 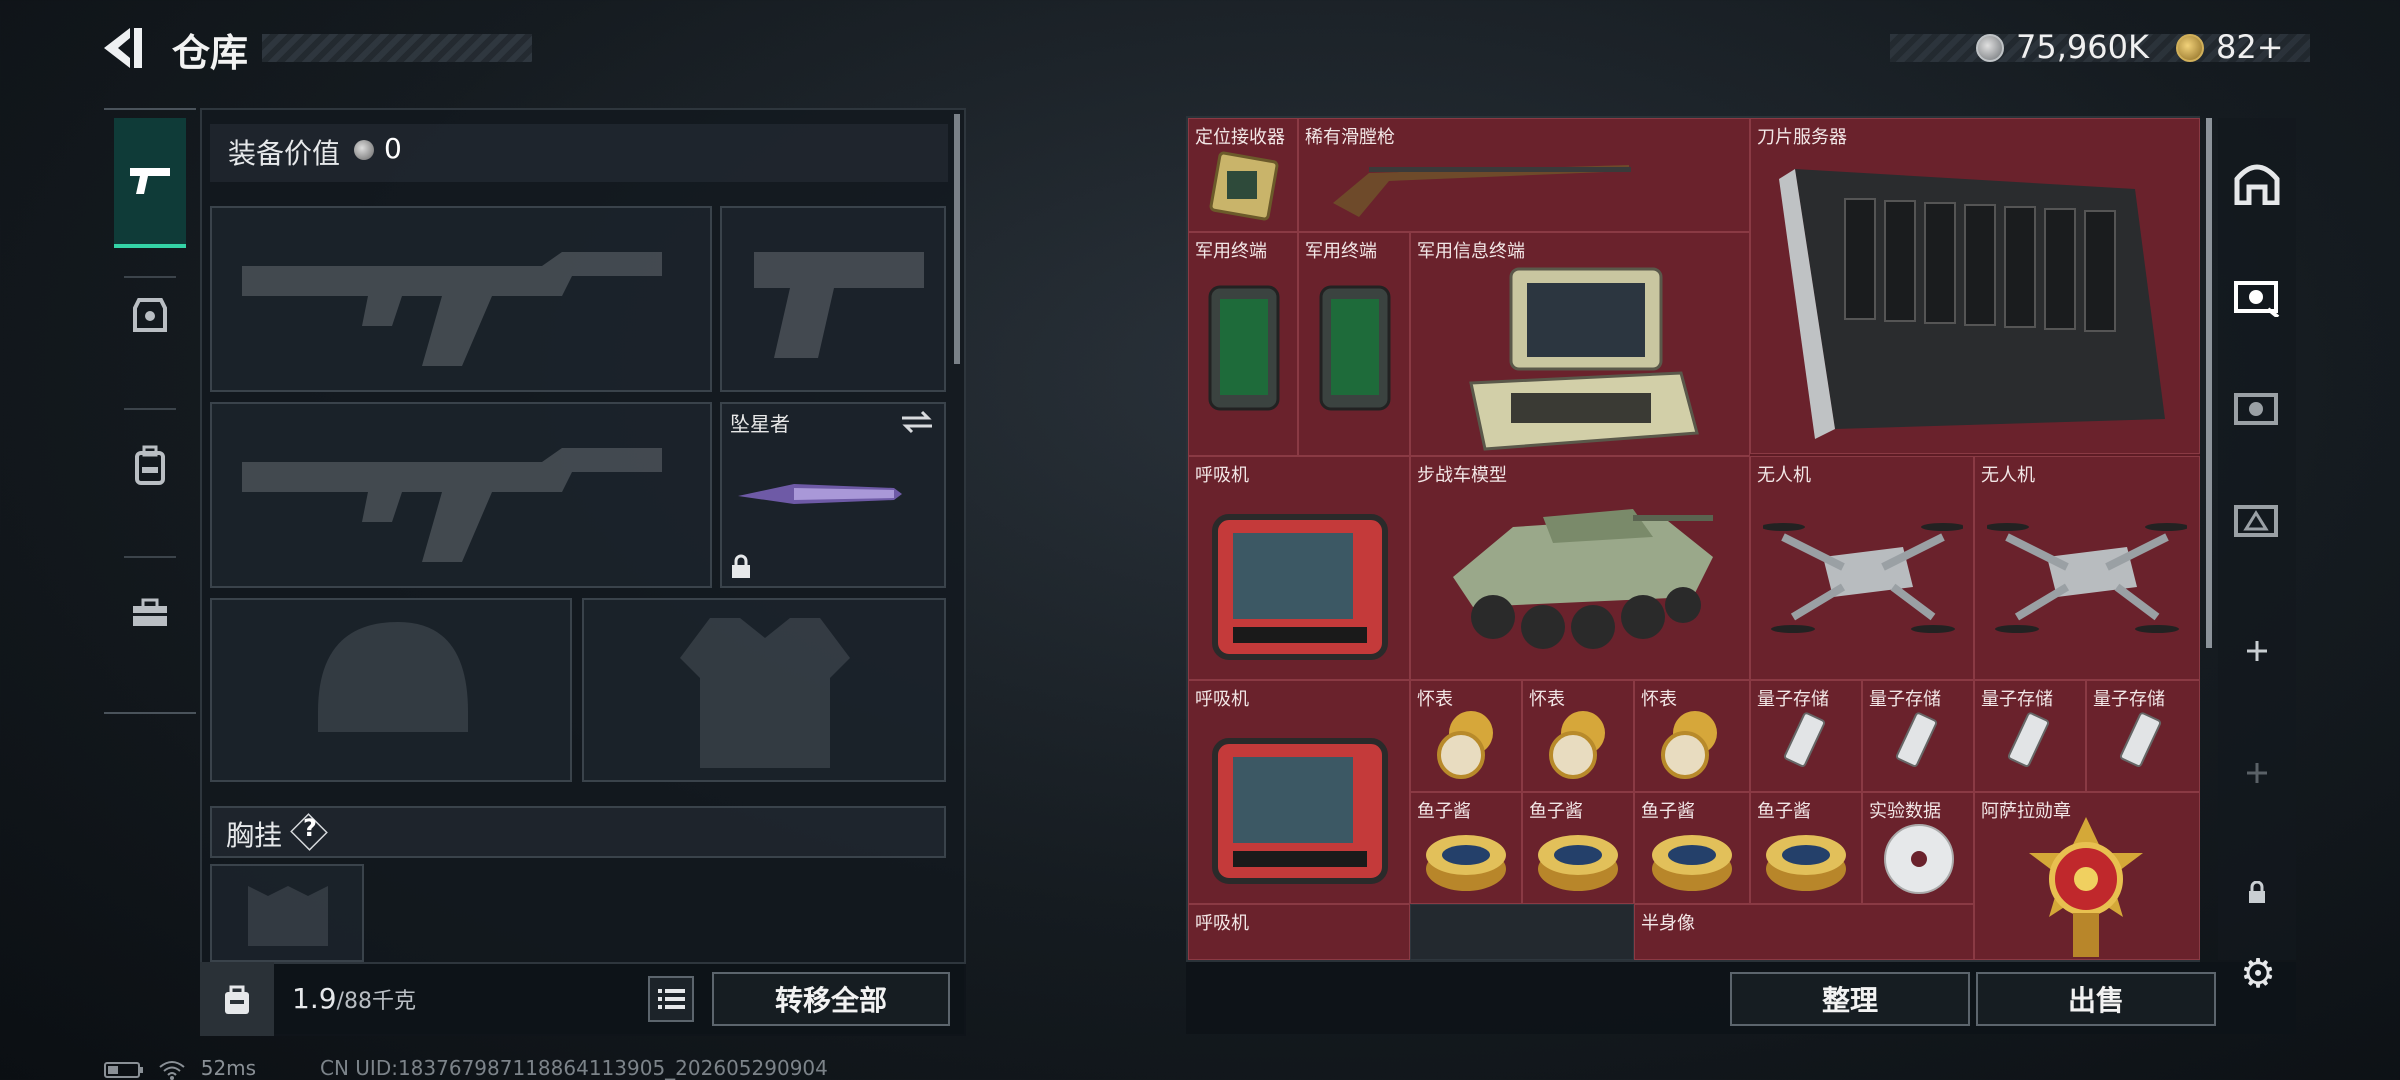 What do you see at coordinates (1244, 186) in the screenshot?
I see `receiver-icon` at bounding box center [1244, 186].